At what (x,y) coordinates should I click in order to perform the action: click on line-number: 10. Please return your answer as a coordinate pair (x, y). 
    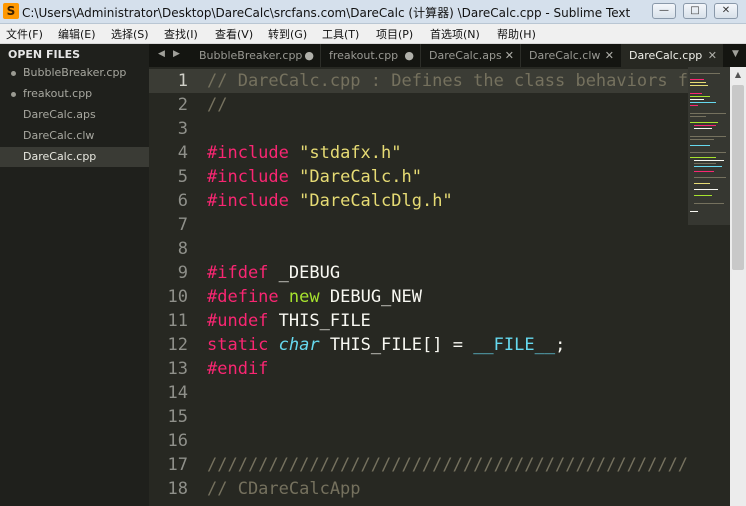
    Looking at the image, I should click on (177, 297).